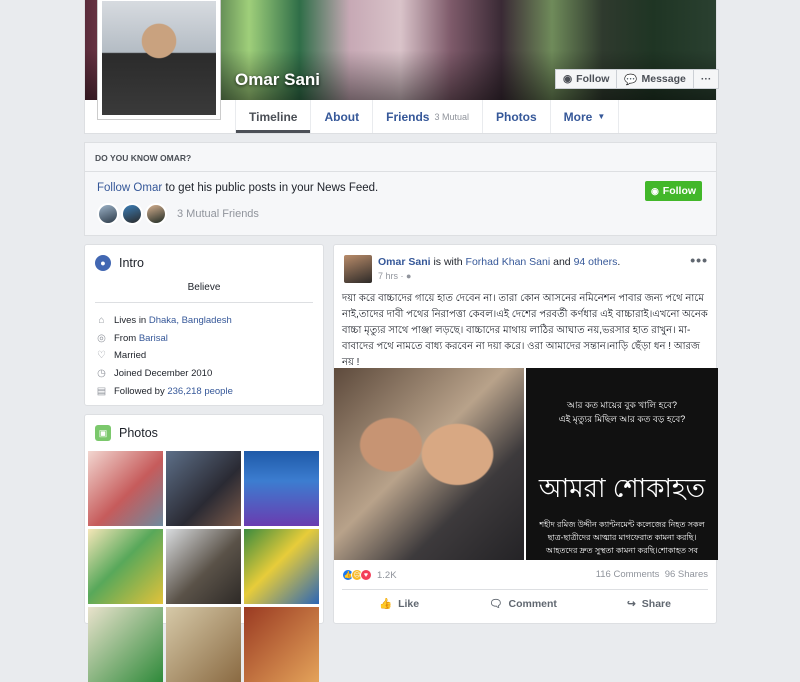  What do you see at coordinates (673, 191) in the screenshot?
I see `follow-green-button: ◉ Follow` at bounding box center [673, 191].